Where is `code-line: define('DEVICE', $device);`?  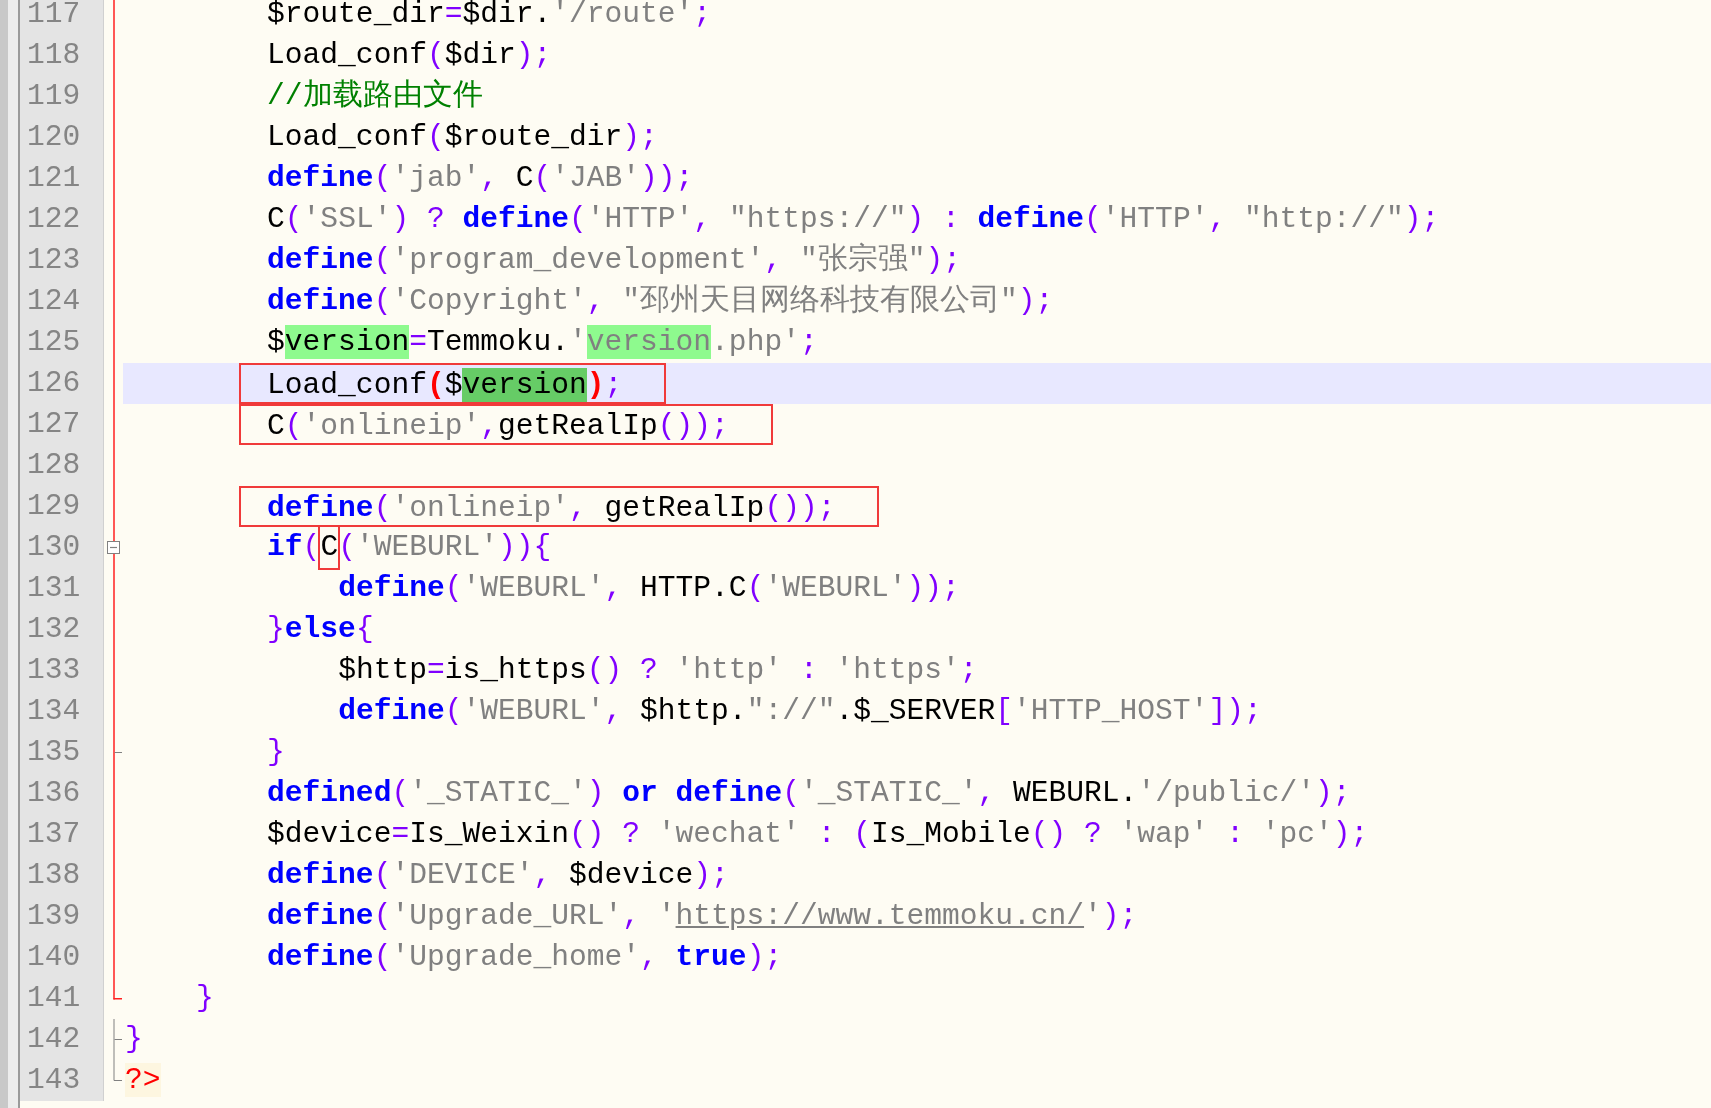 code-line: define('DEVICE', $device); is located at coordinates (498, 875).